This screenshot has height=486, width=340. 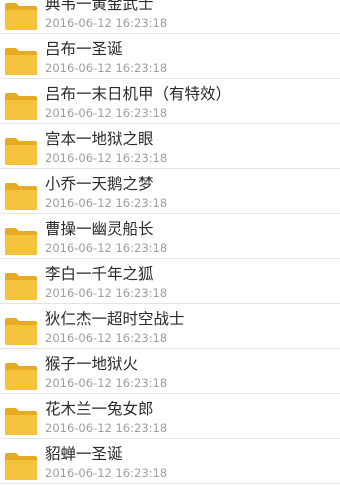 I want to click on item-name: 曹操一幽灵船长, so click(x=99, y=229).